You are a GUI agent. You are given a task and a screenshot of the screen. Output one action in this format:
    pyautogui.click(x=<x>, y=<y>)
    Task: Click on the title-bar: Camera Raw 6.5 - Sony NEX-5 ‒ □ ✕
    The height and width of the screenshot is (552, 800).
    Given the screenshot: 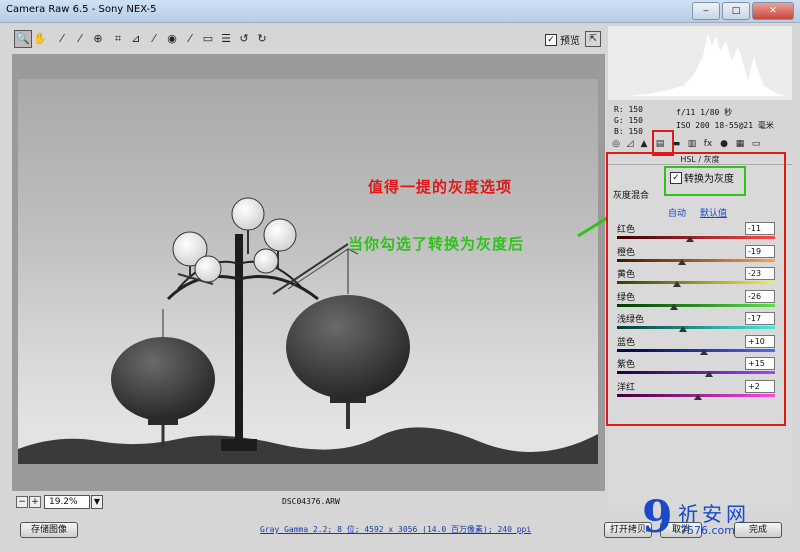 What is the action you would take?
    pyautogui.click(x=400, y=11)
    